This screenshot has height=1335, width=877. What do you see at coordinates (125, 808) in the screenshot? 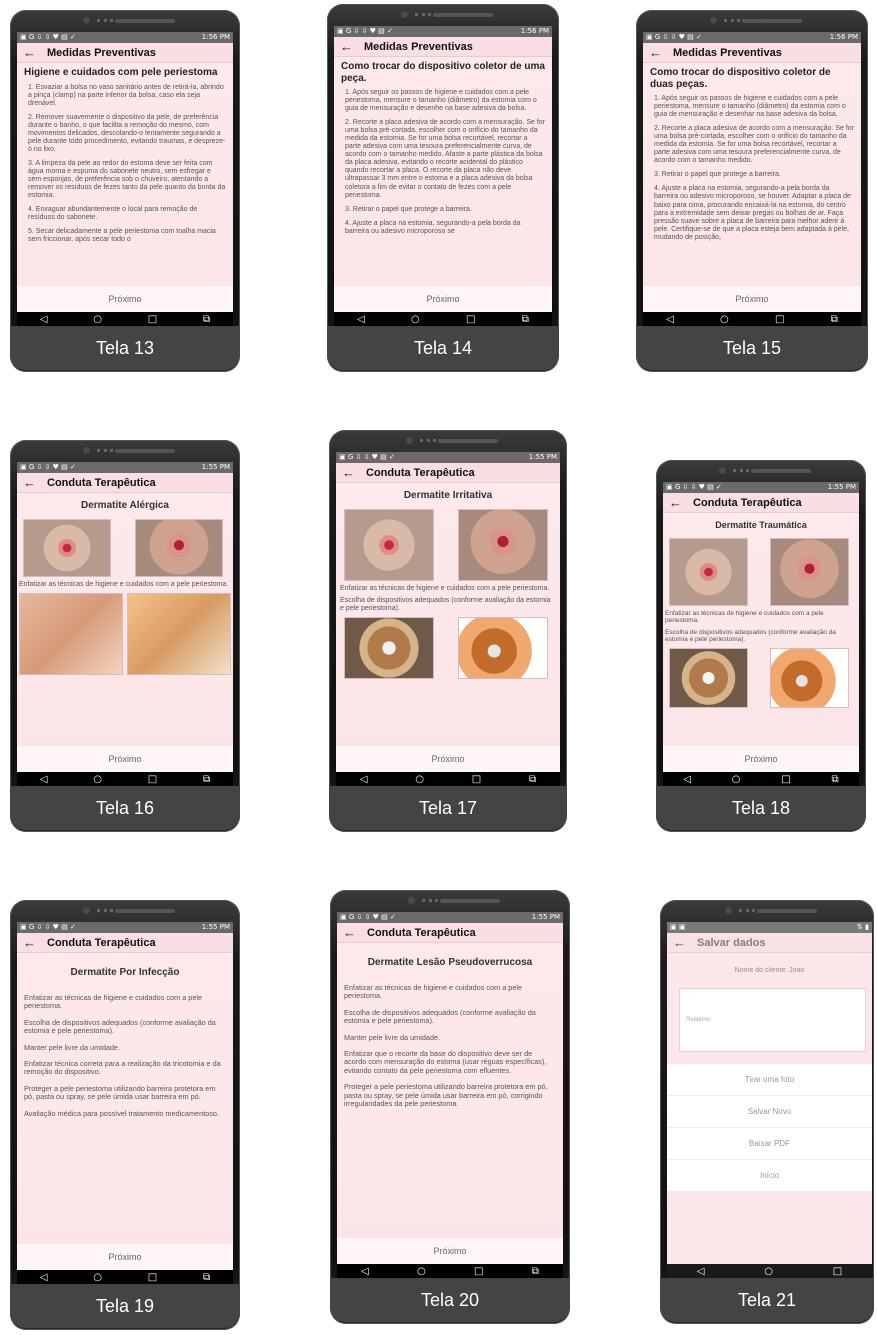
I see `screen-caption: Tela 16` at bounding box center [125, 808].